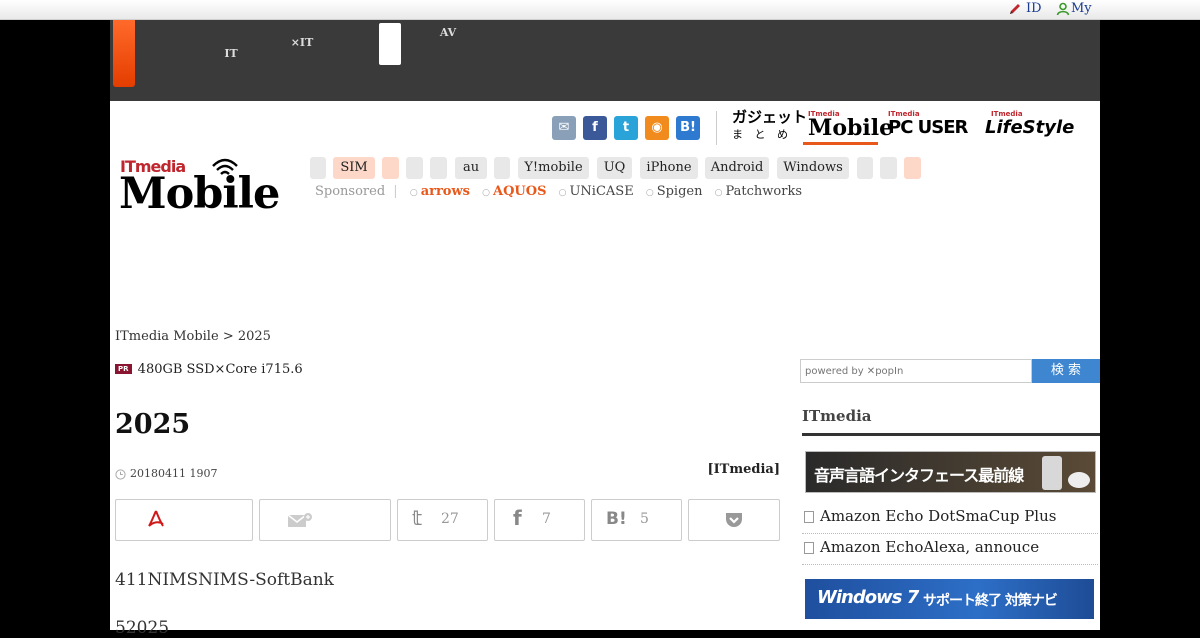 The image size is (1200, 638). What do you see at coordinates (636, 520) in the screenshot?
I see `hatena-share-button: B! 5` at bounding box center [636, 520].